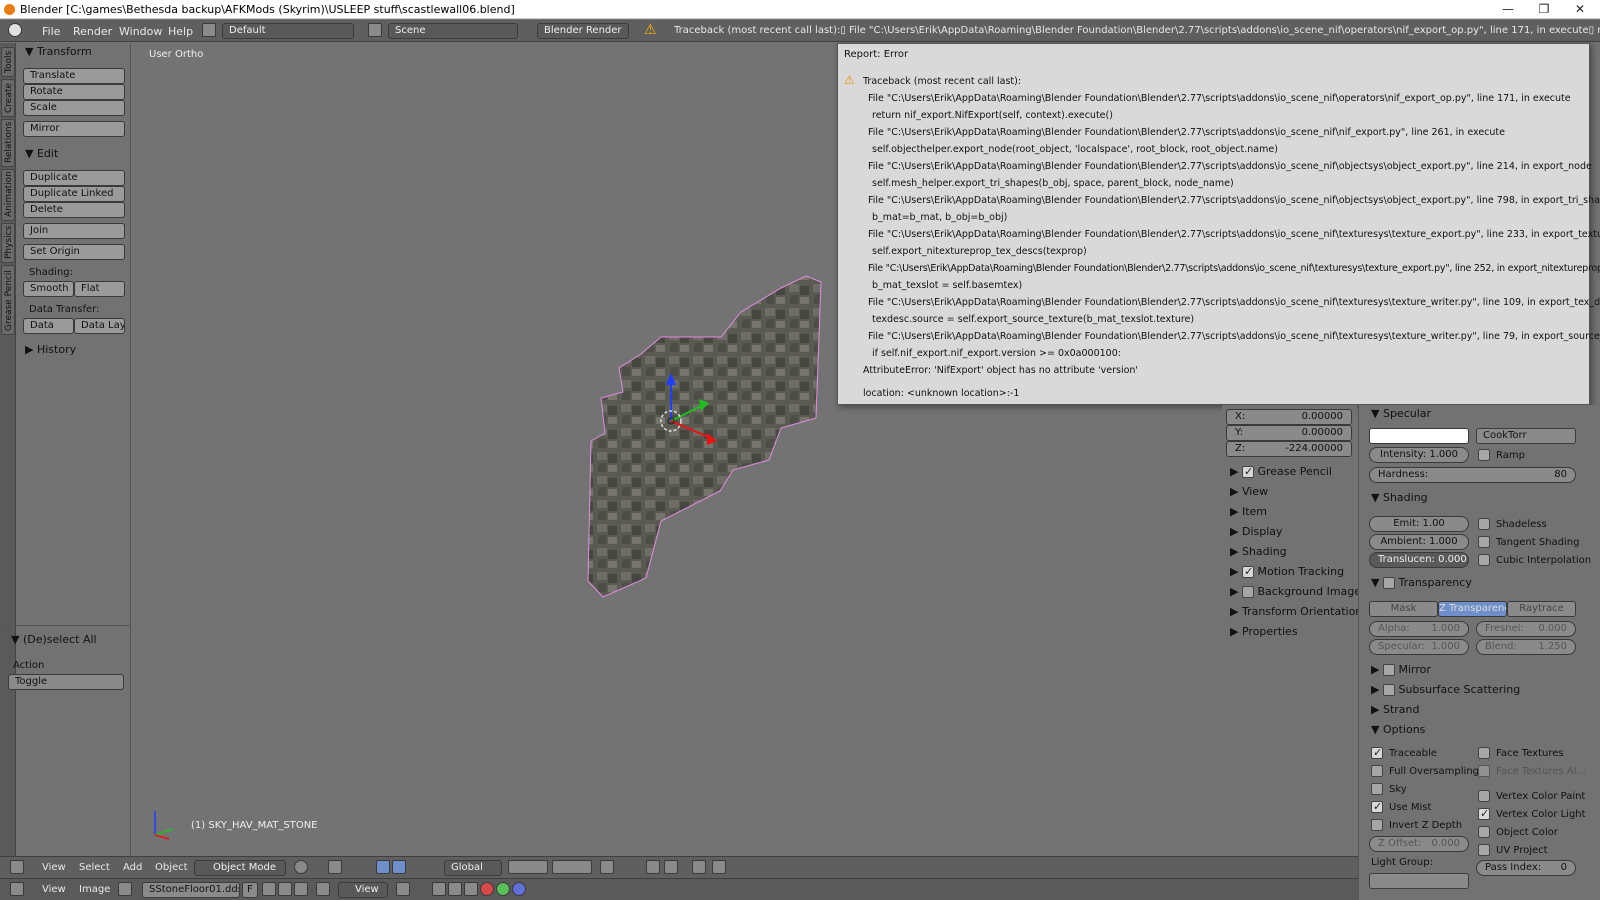 Image resolution: width=1600 pixels, height=900 pixels. What do you see at coordinates (8, 62) in the screenshot?
I see `tab-tools: Tools` at bounding box center [8, 62].